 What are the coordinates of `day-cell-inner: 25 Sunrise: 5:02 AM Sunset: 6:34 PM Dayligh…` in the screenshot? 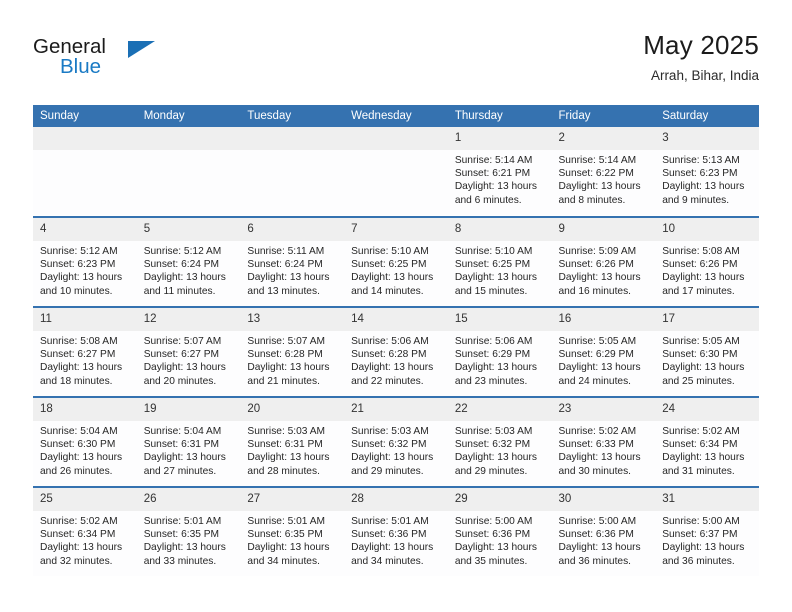 It's located at (85, 532).